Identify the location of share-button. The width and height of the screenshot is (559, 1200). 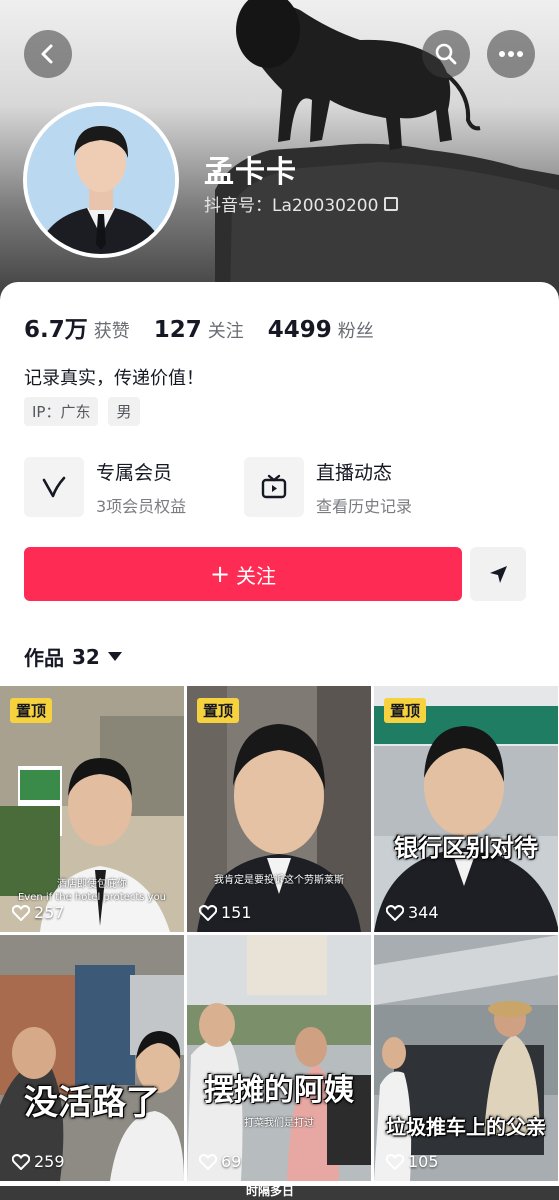
(498, 574).